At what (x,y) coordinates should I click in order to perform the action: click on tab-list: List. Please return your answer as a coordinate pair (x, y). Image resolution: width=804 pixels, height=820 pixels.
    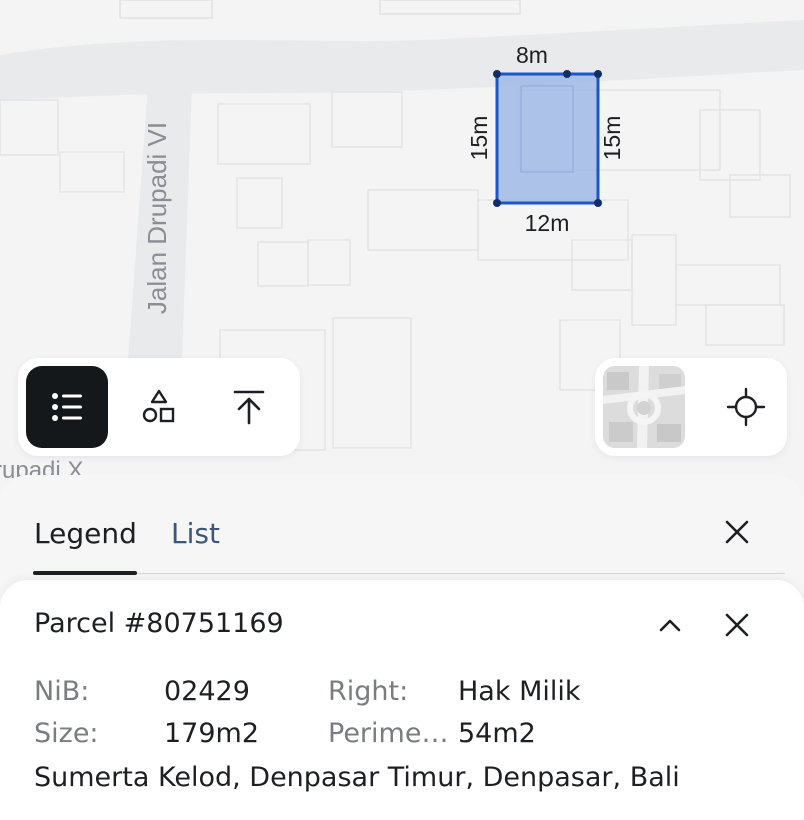
    Looking at the image, I should click on (195, 533).